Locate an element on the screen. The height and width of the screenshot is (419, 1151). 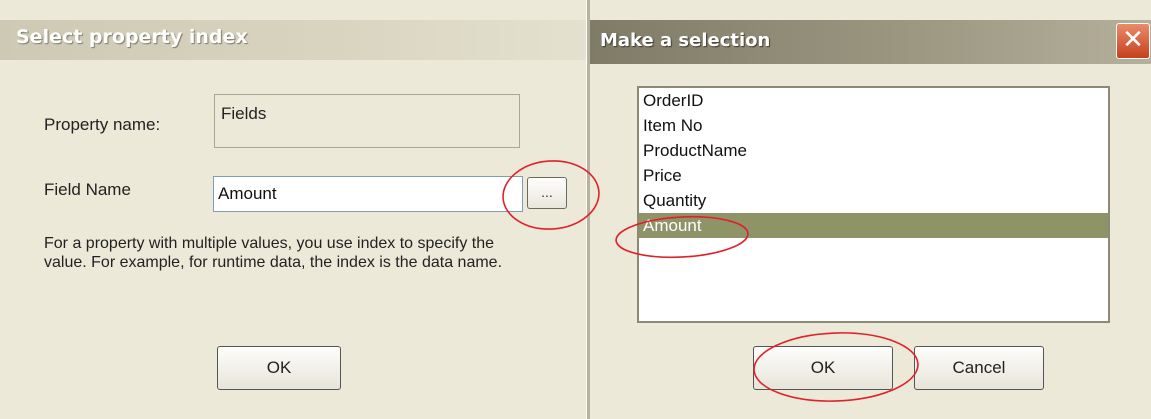
close-icon: ✕ is located at coordinates (1133, 41).